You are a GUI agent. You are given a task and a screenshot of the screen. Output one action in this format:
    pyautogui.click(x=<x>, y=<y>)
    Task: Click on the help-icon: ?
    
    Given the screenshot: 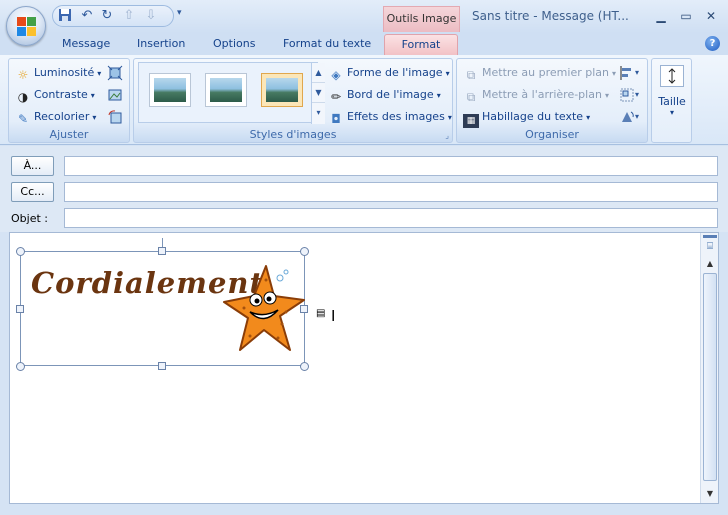 What is the action you would take?
    pyautogui.click(x=712, y=43)
    